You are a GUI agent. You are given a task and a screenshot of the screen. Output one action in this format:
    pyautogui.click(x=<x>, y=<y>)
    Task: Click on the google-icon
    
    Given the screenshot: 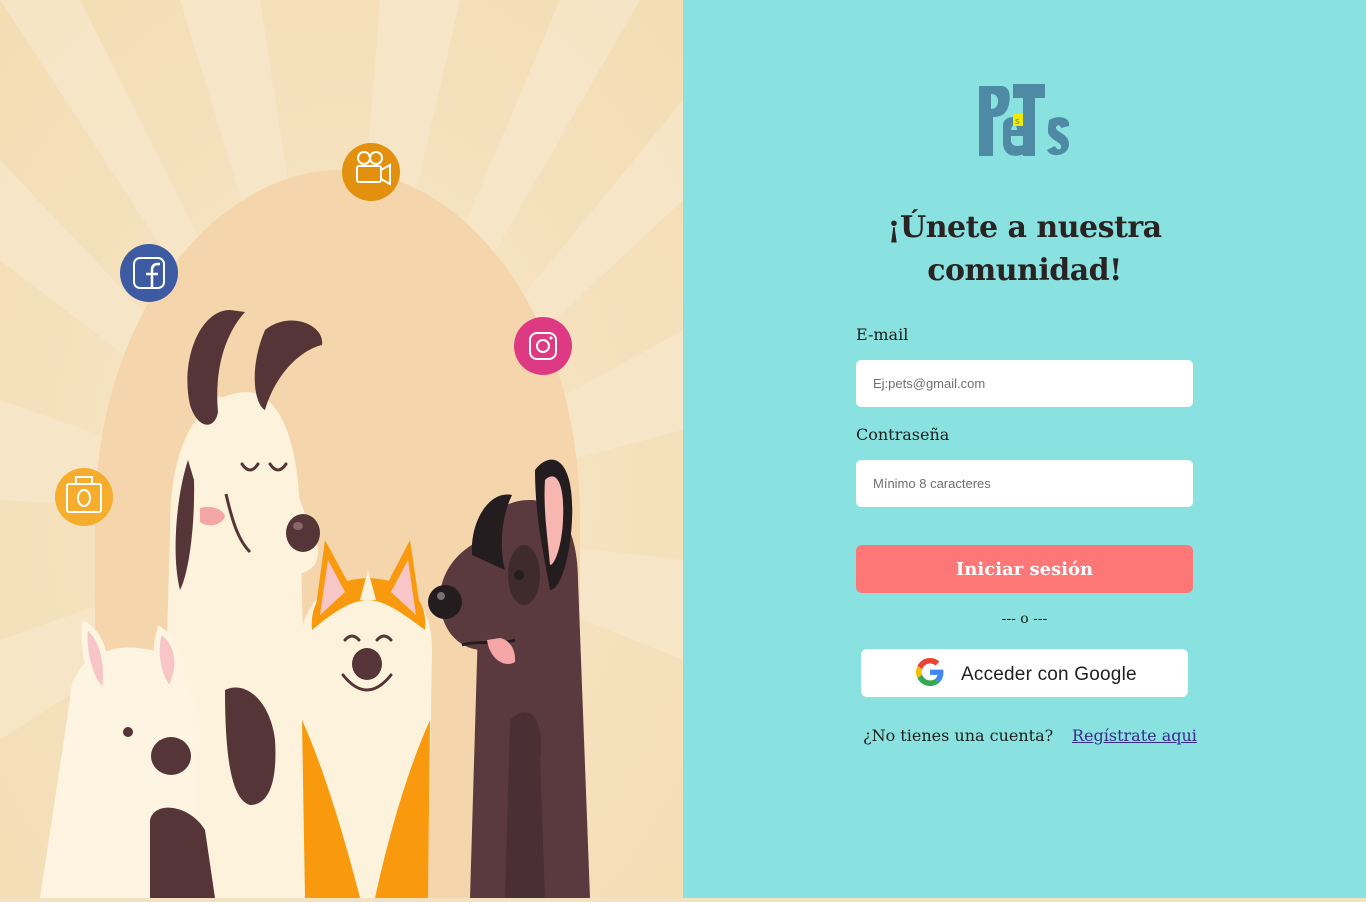 What is the action you would take?
    pyautogui.click(x=930, y=672)
    